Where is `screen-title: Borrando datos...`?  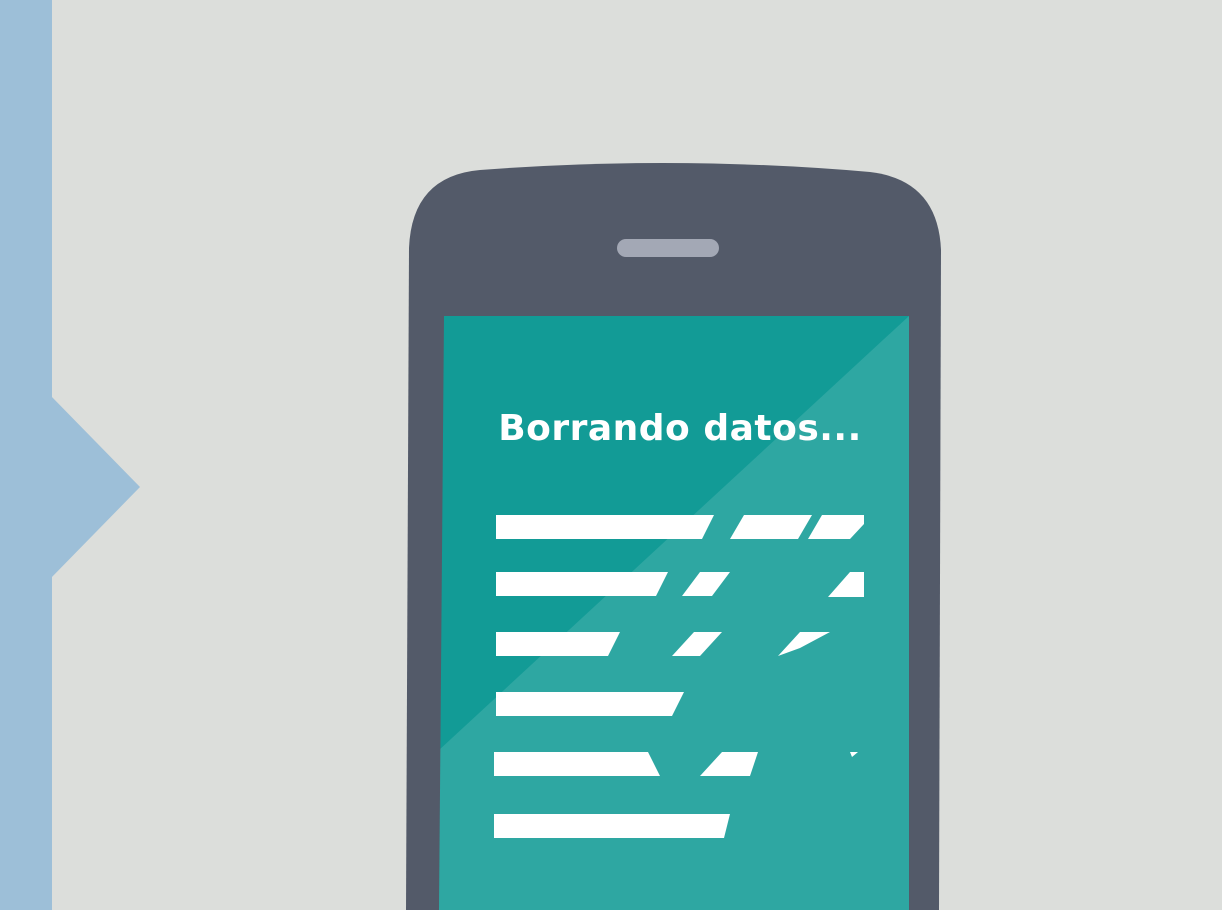
screen-title: Borrando datos... is located at coordinates (680, 428).